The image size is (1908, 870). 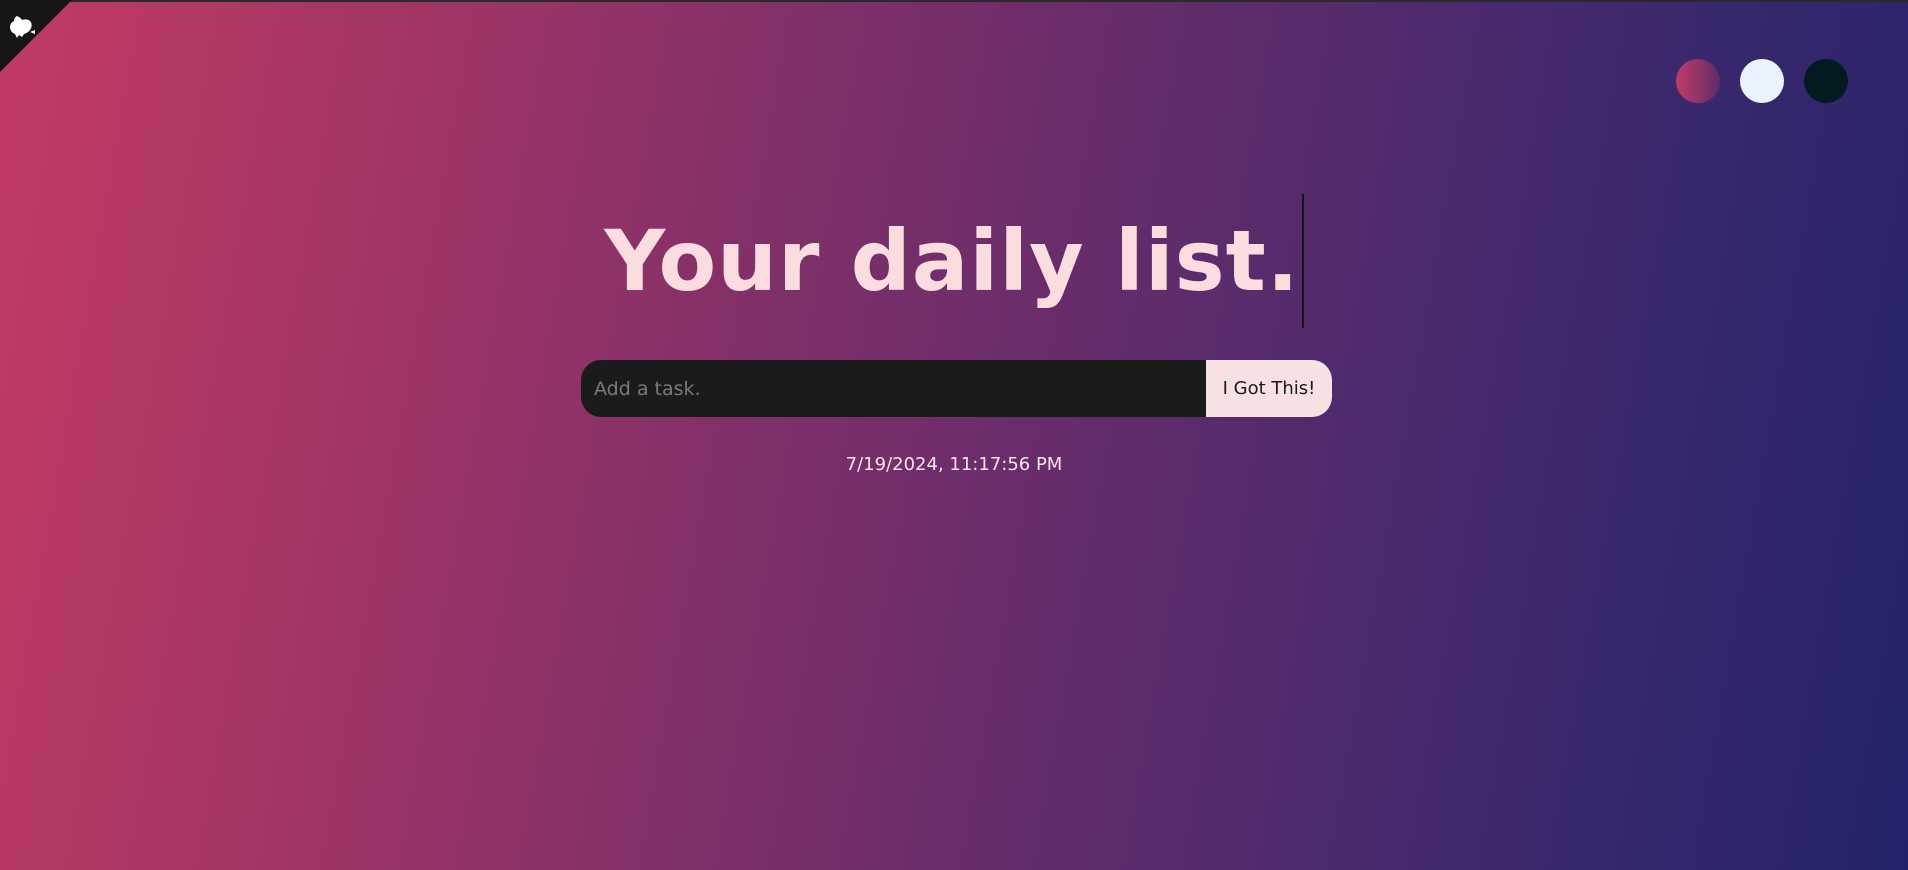 What do you see at coordinates (1302, 261) in the screenshot?
I see `typing-caret` at bounding box center [1302, 261].